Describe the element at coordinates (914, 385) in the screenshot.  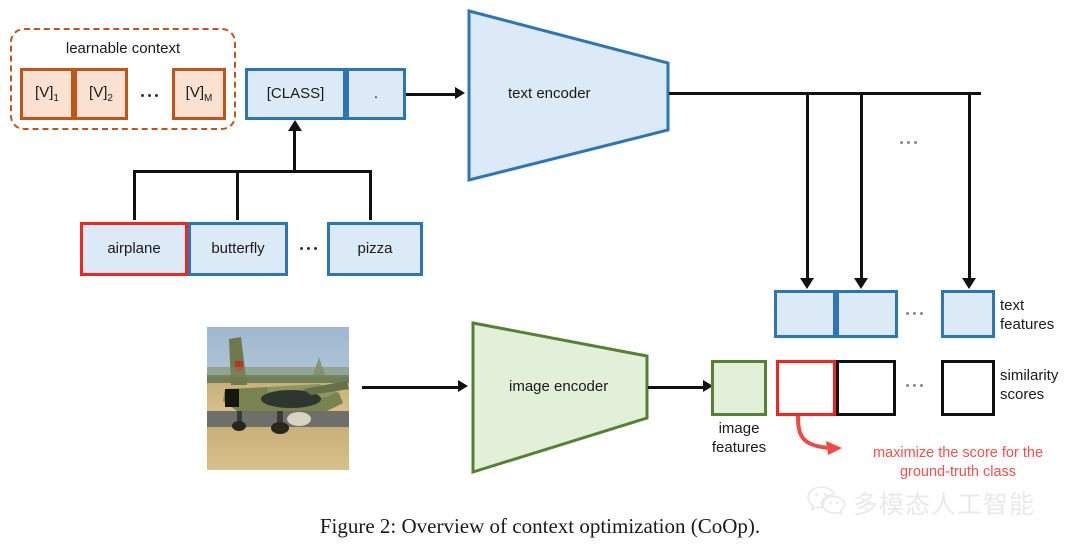
I see `similarity-scores-ellipsis` at that location.